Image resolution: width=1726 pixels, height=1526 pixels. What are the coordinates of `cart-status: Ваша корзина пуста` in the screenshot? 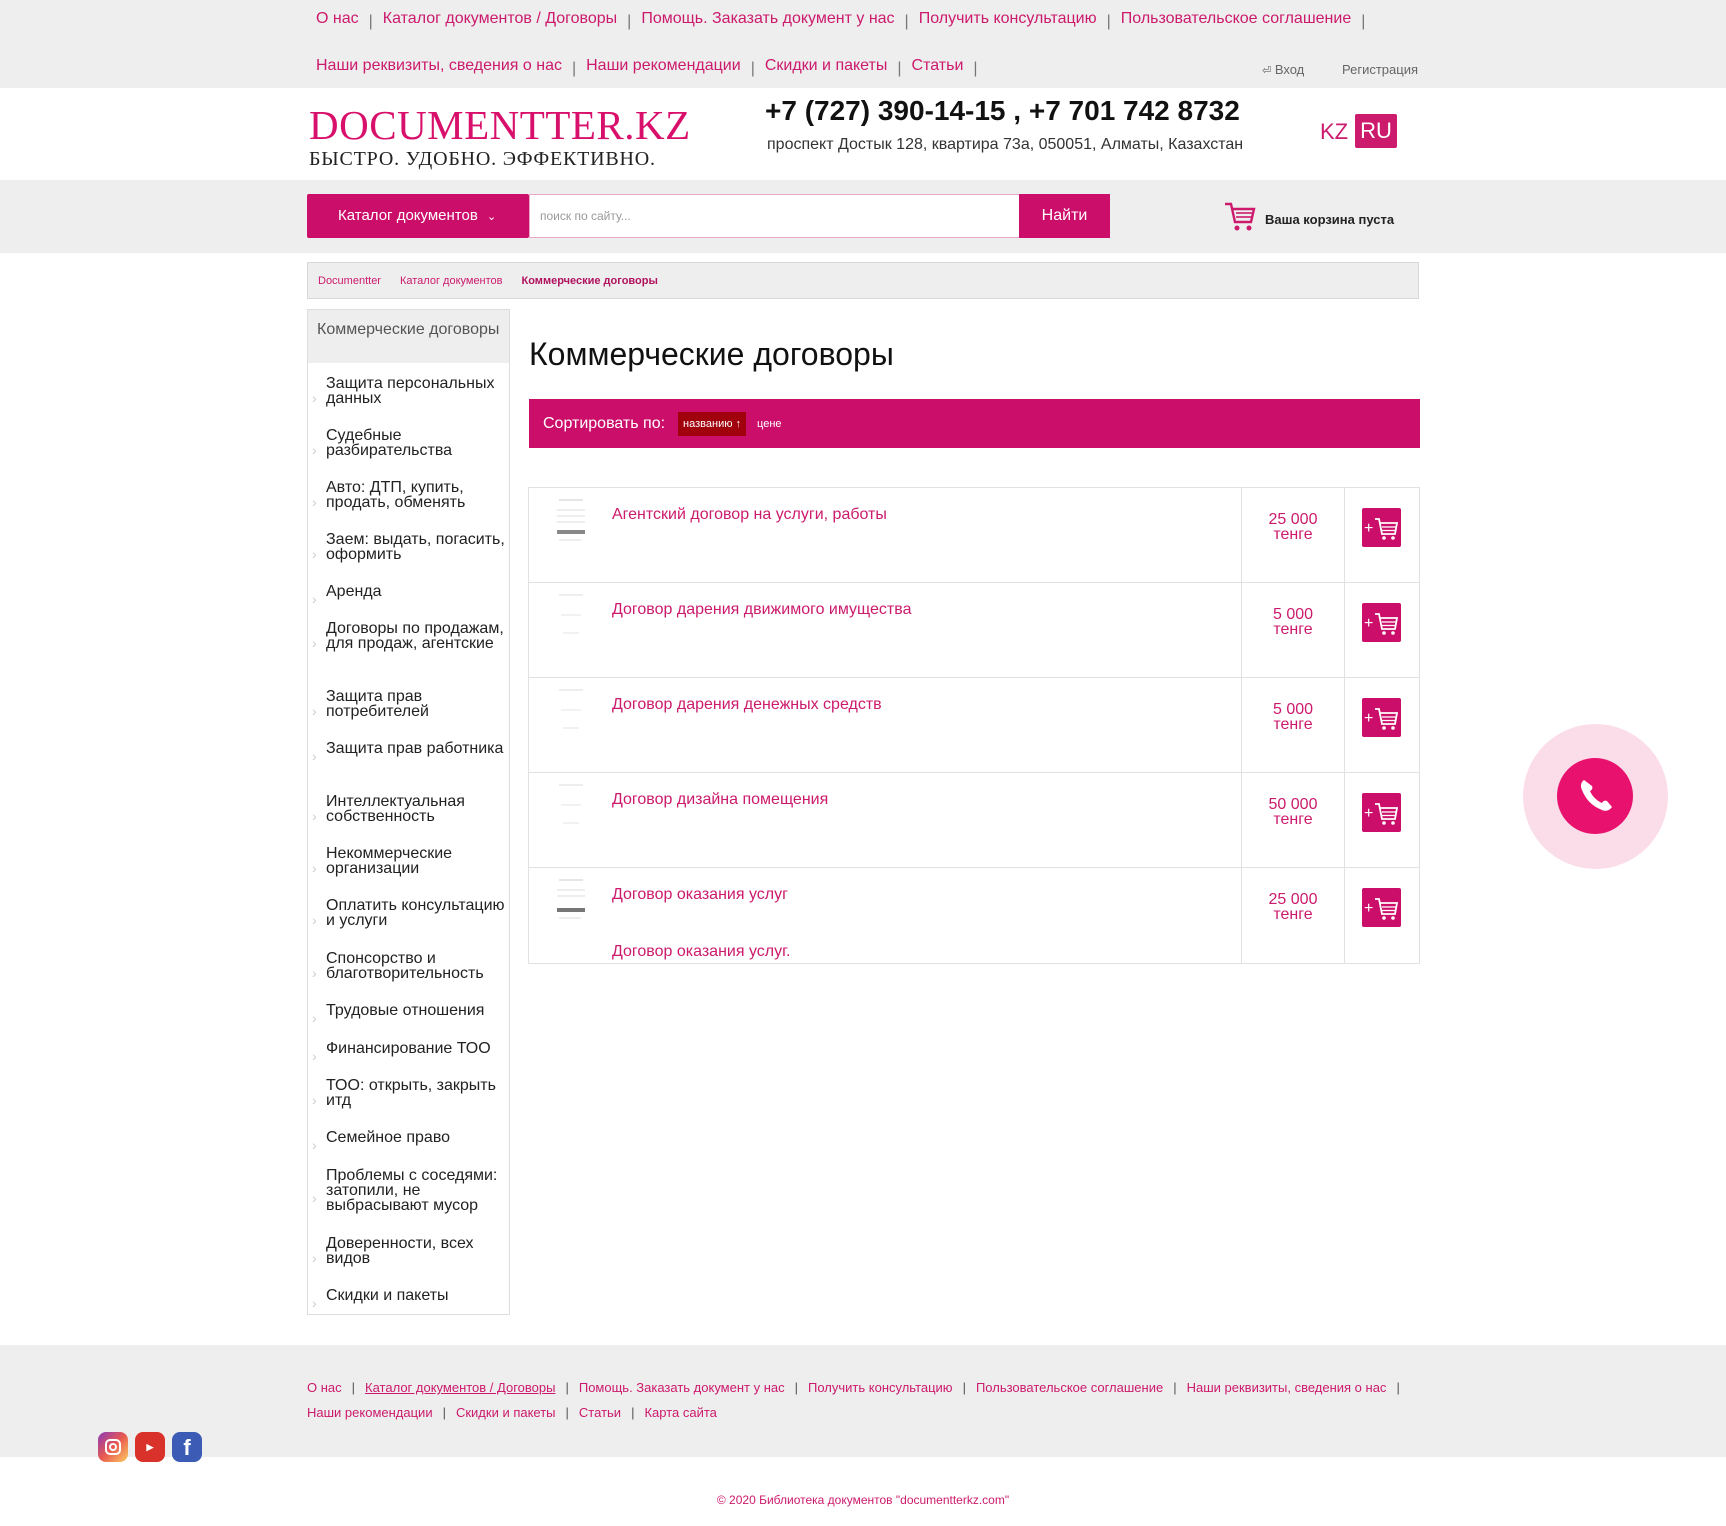 It's located at (1329, 219).